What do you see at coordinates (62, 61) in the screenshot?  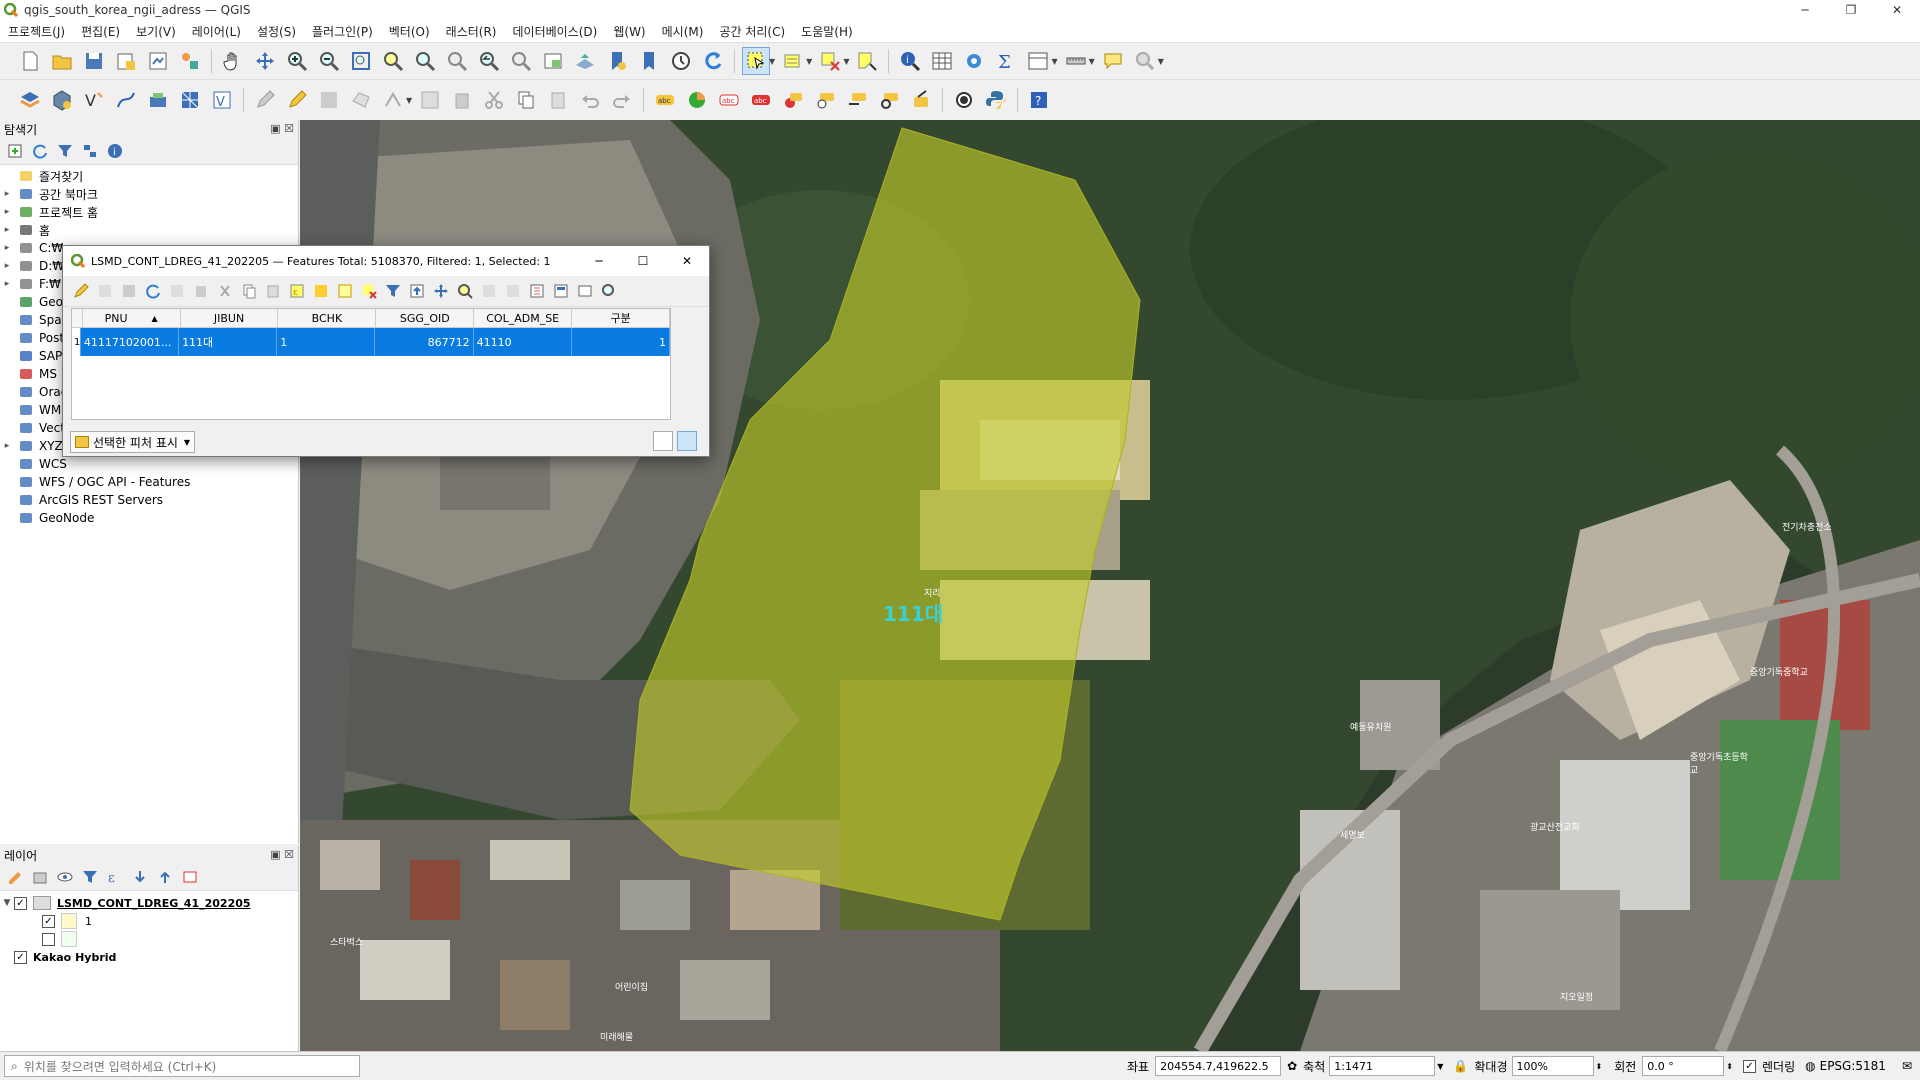 I see `open-project-icon` at bounding box center [62, 61].